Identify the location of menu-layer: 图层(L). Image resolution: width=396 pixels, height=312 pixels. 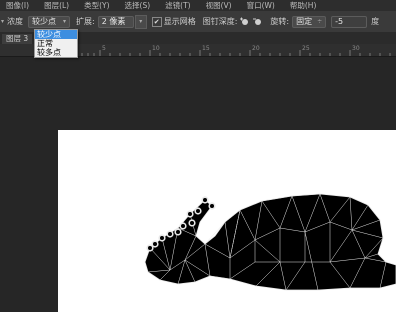
(56, 5).